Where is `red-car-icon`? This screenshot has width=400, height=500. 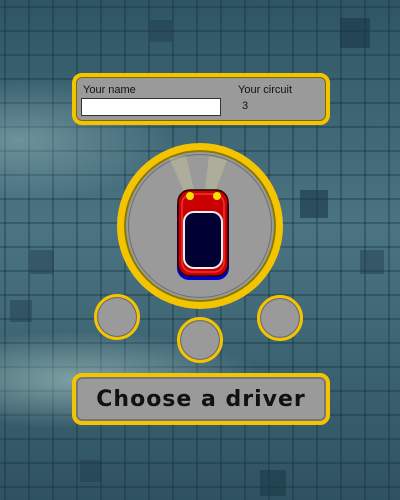
red-car-icon is located at coordinates (199, 218).